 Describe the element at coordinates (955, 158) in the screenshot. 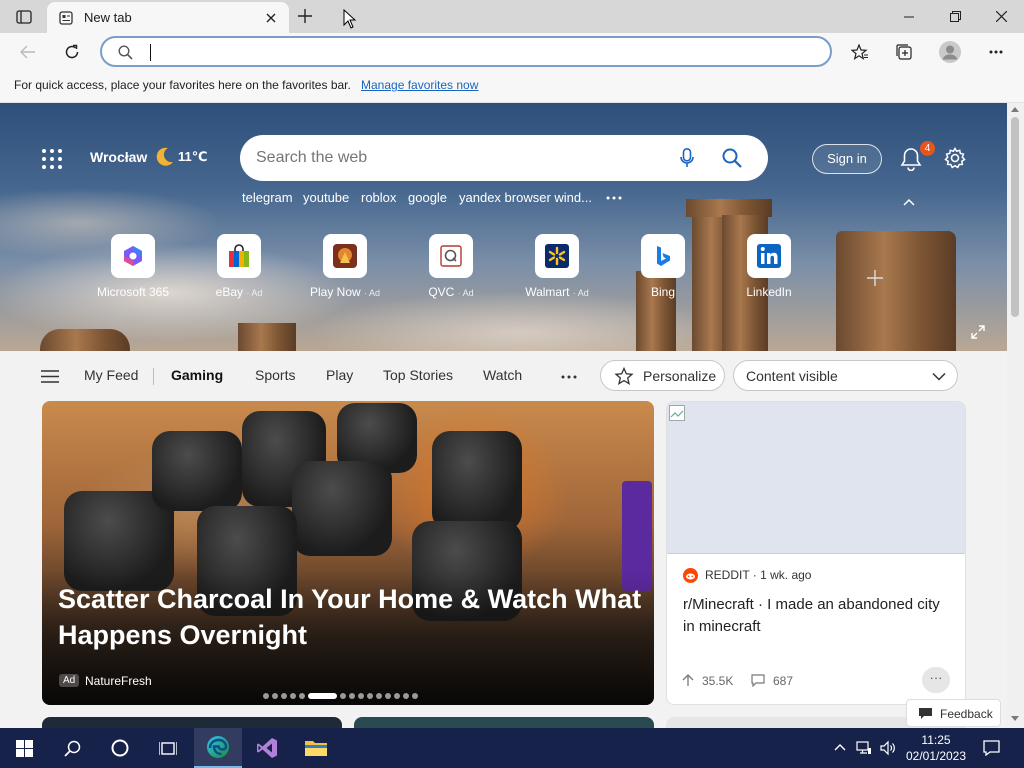

I see `gear-icon` at that location.